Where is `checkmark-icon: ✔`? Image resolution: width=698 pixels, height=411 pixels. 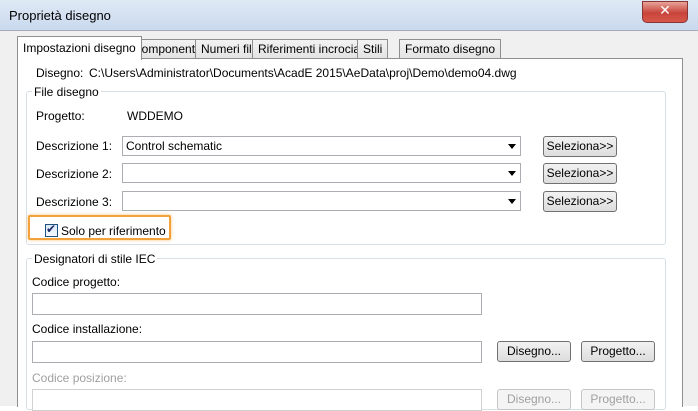
checkmark-icon: ✔ is located at coordinates (51, 229).